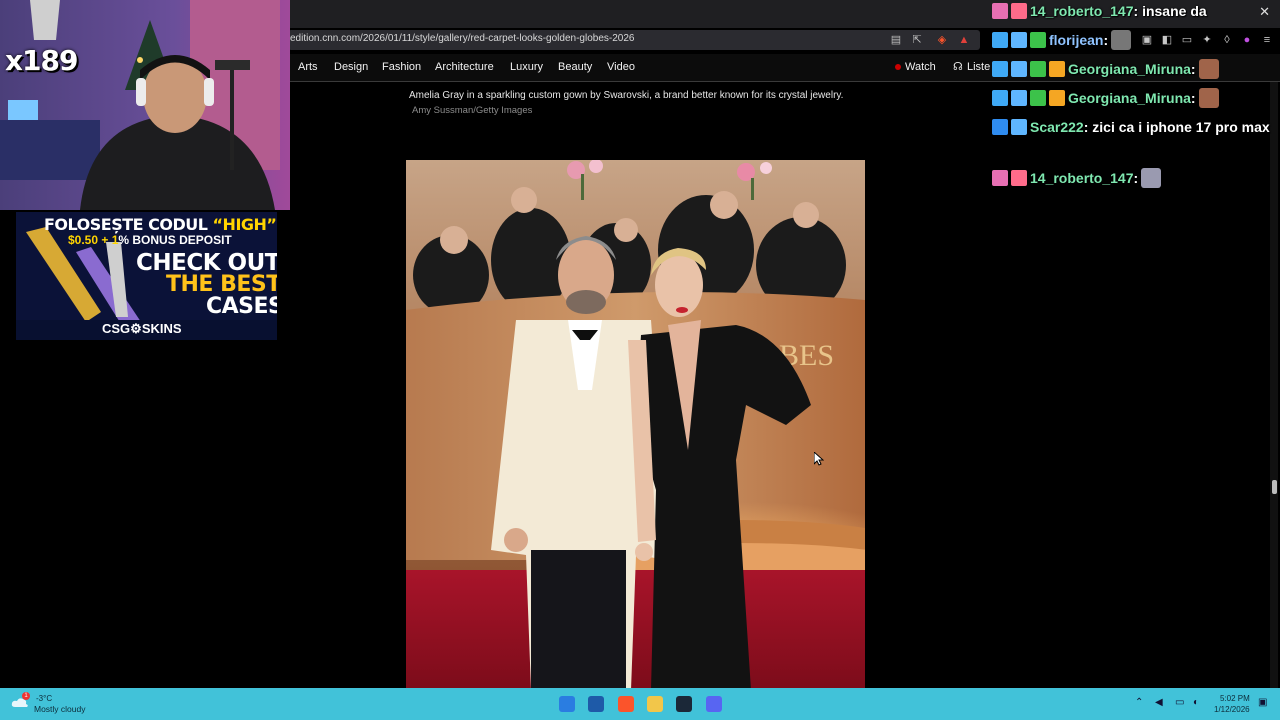 The image size is (1280, 720). I want to click on taskbar, so click(640, 704).